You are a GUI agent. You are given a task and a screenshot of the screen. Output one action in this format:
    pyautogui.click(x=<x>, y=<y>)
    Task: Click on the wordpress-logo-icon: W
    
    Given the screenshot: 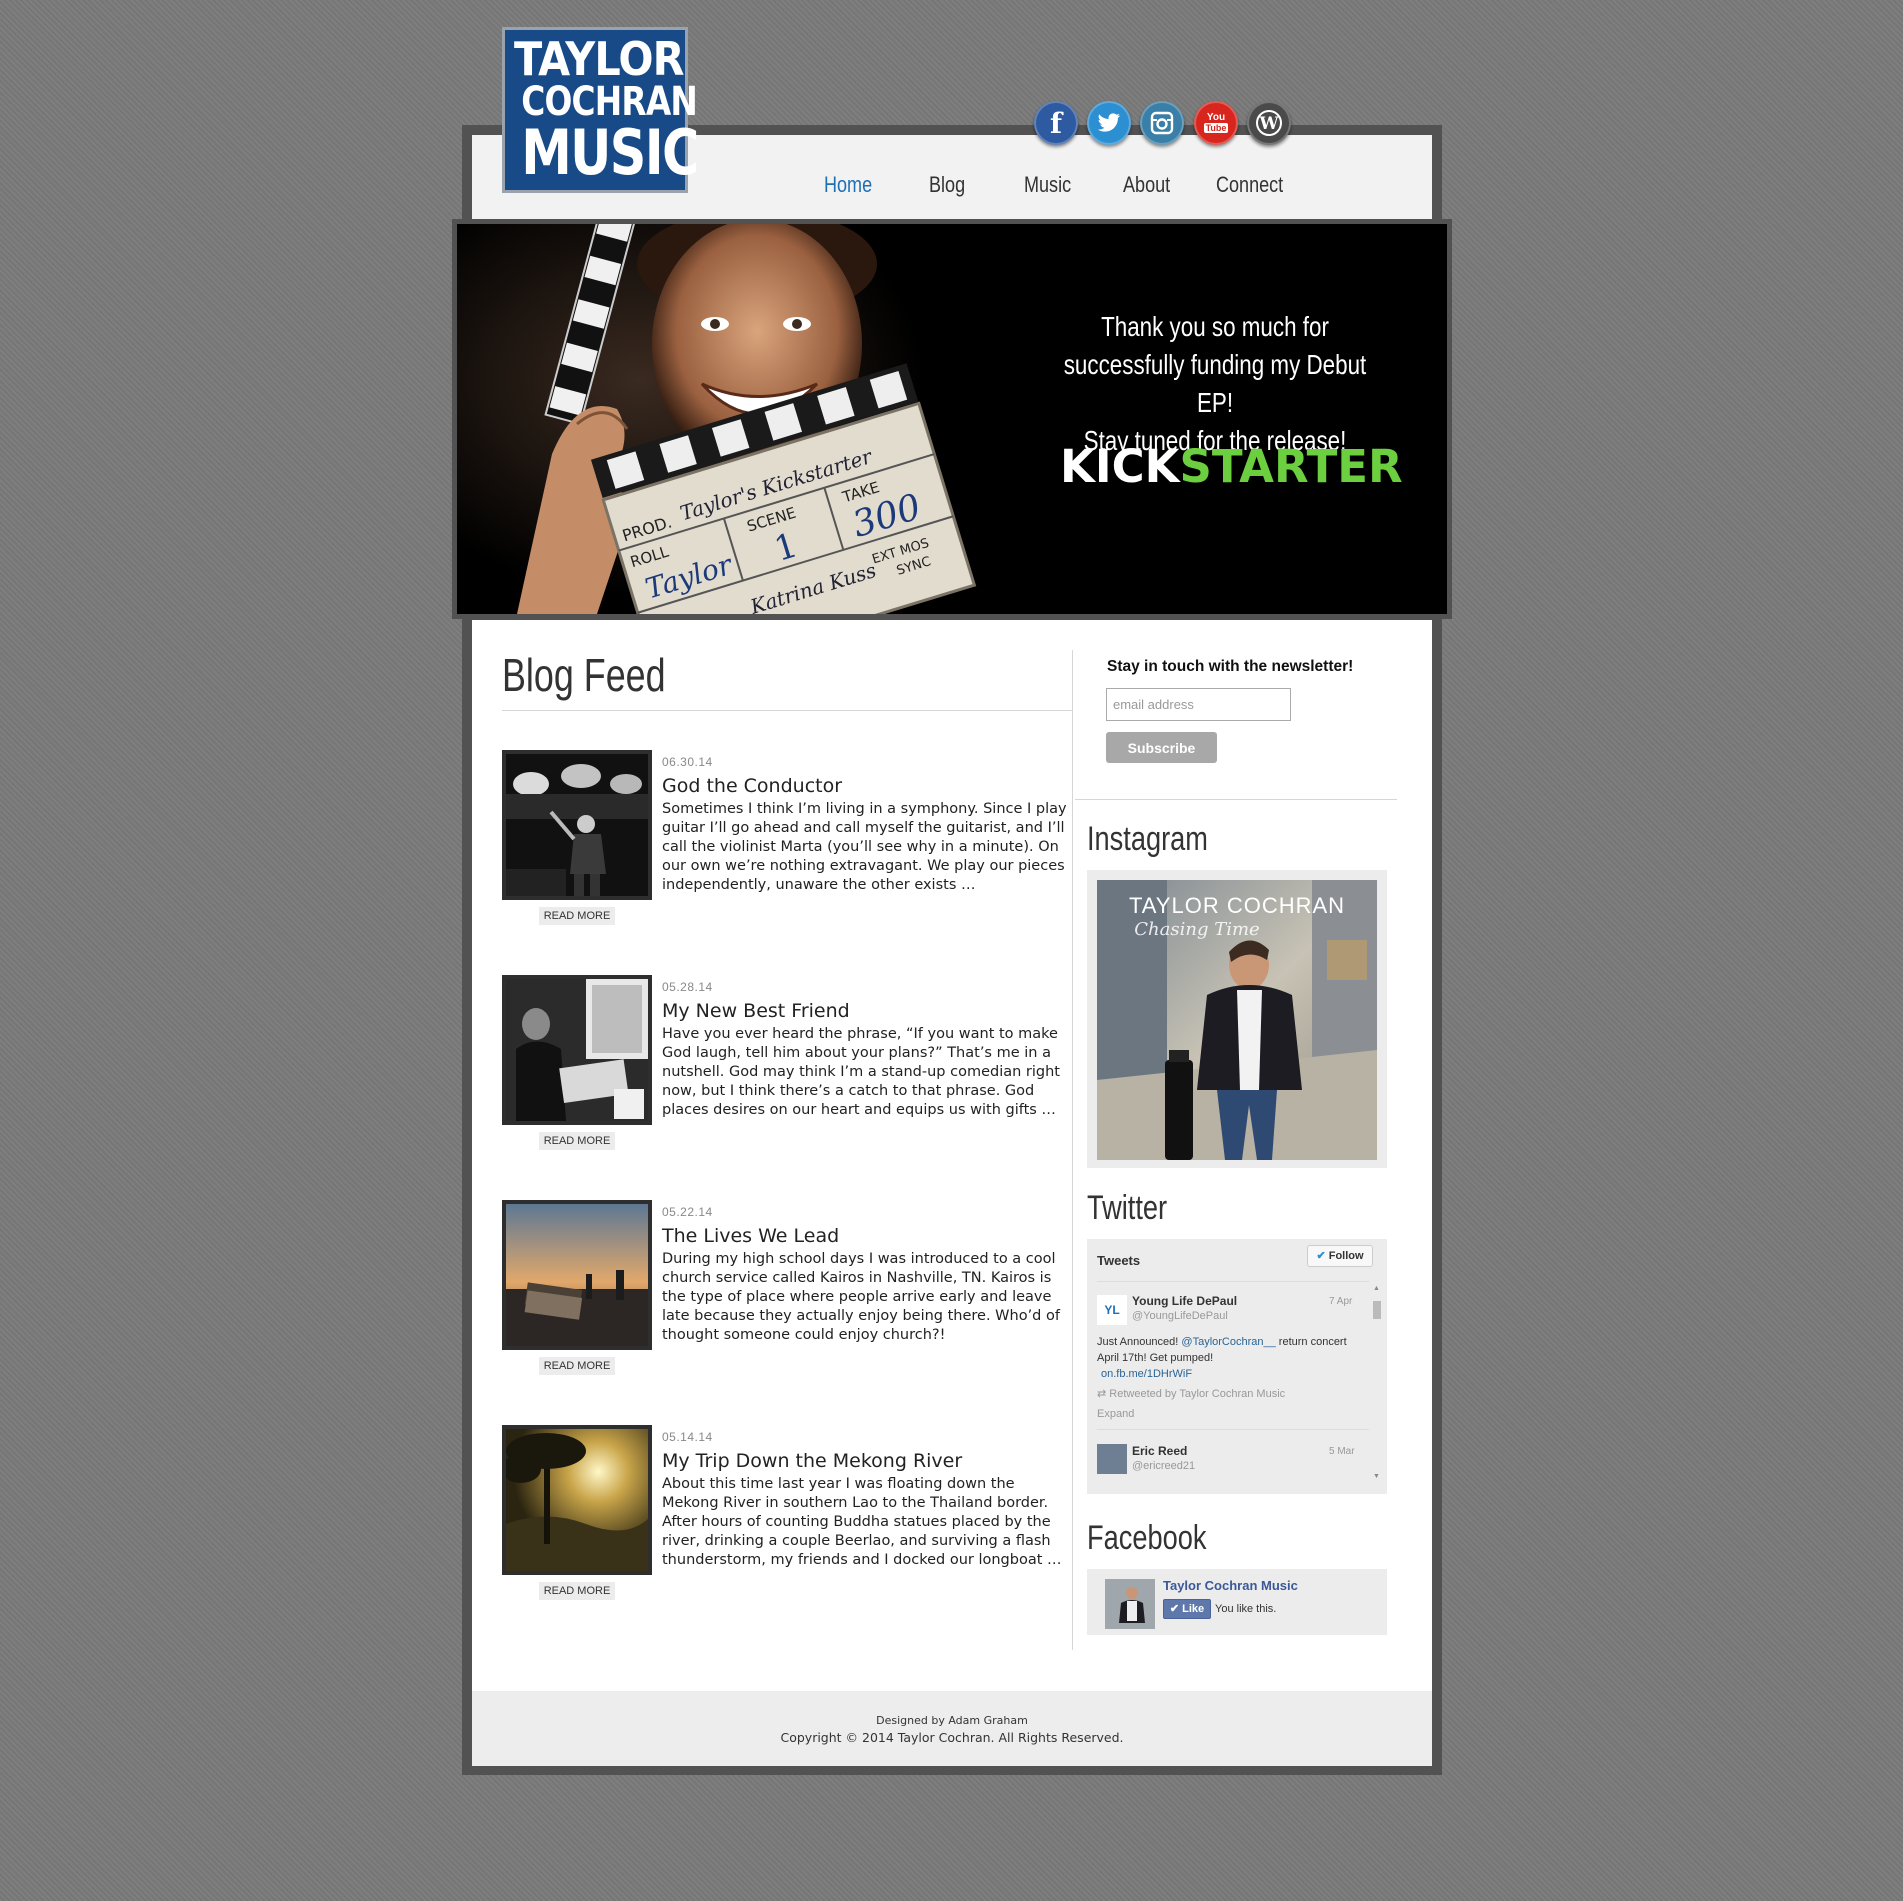 What is the action you would take?
    pyautogui.click(x=1269, y=123)
    